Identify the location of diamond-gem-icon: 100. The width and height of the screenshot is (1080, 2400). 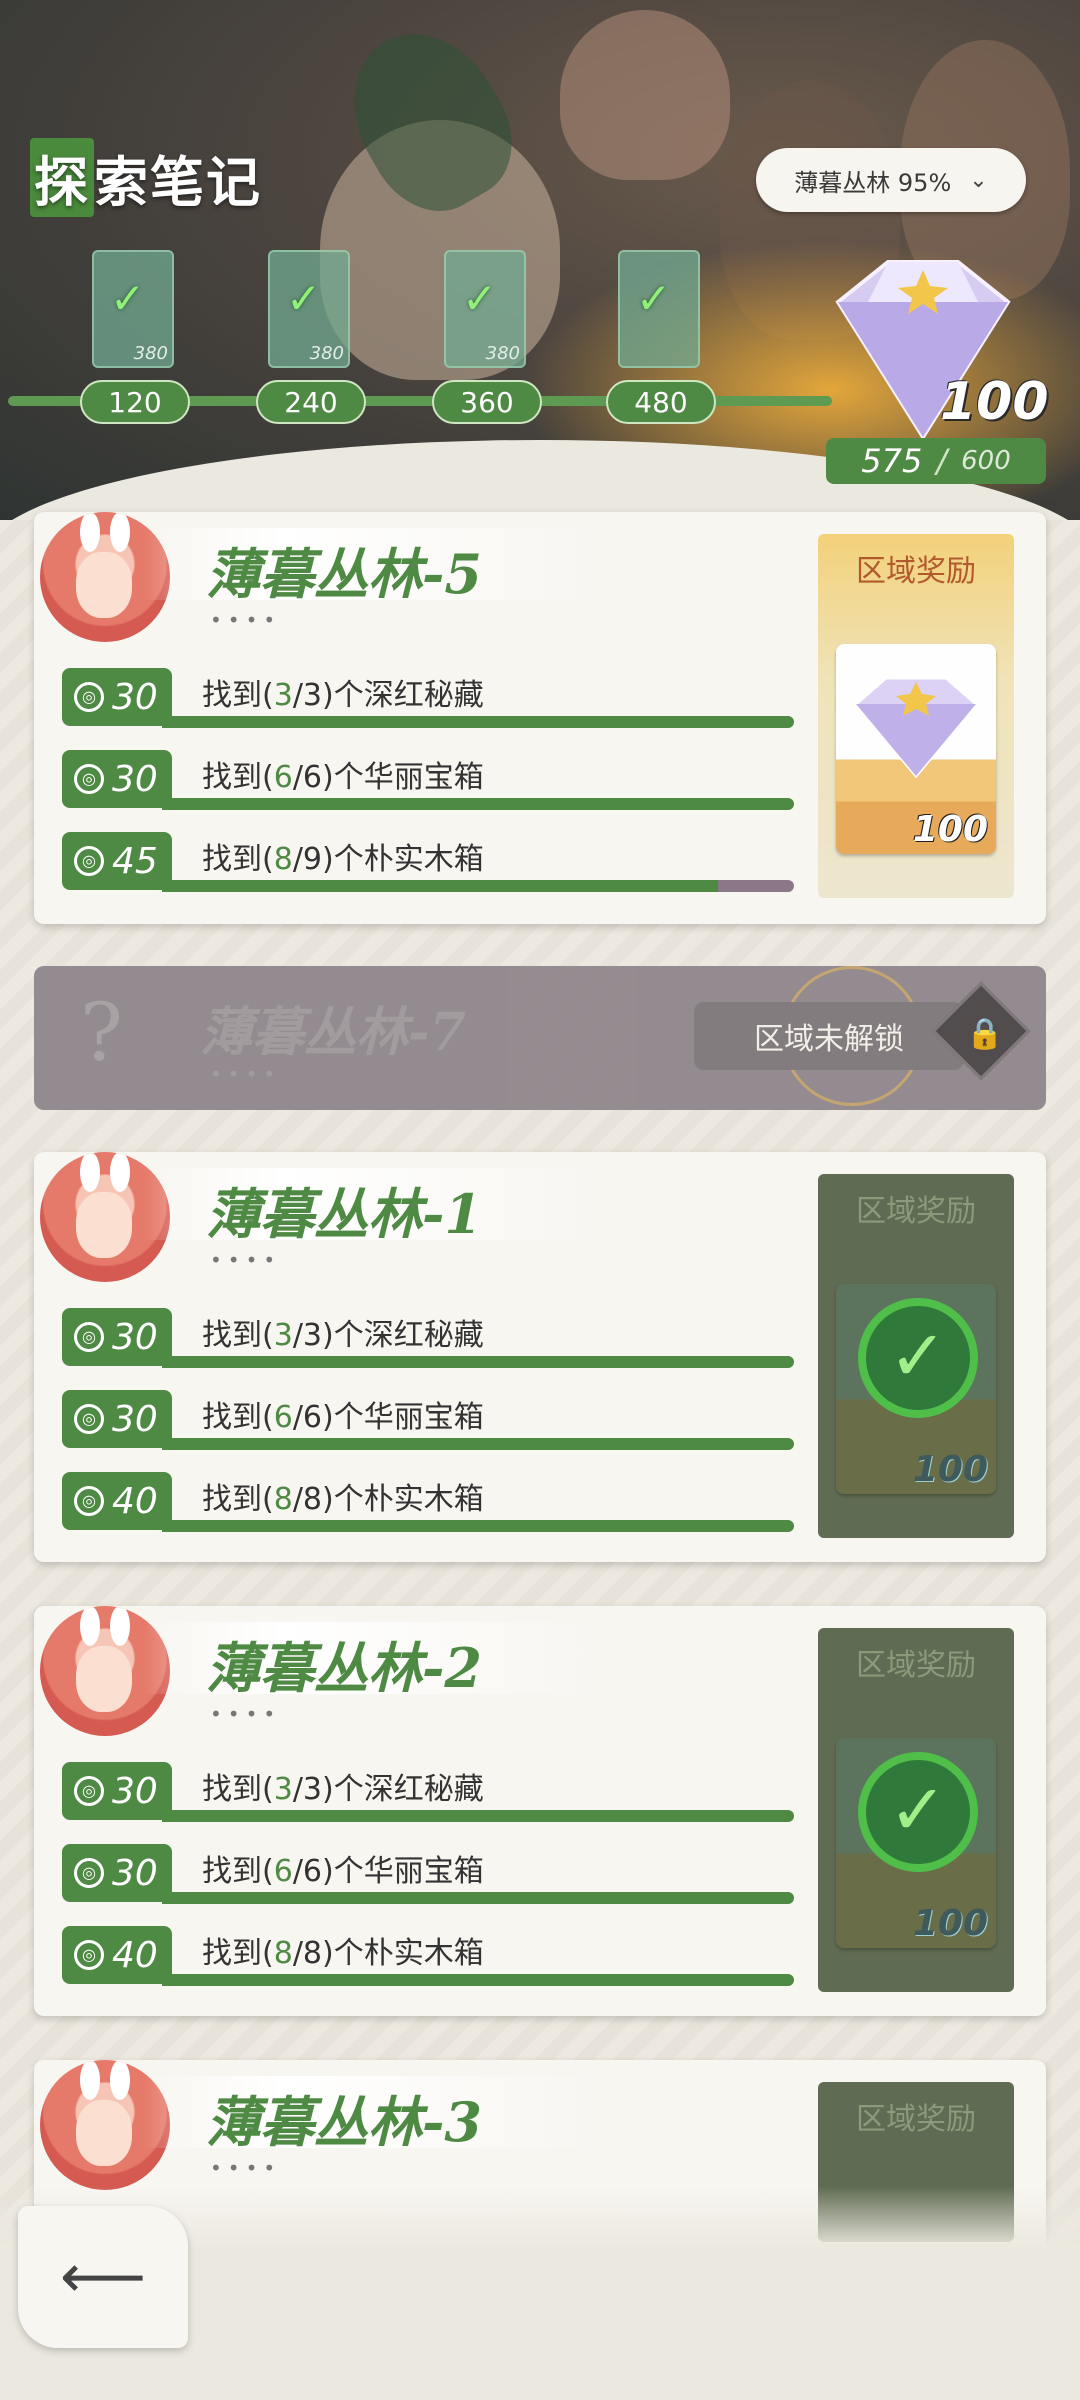
(916, 749).